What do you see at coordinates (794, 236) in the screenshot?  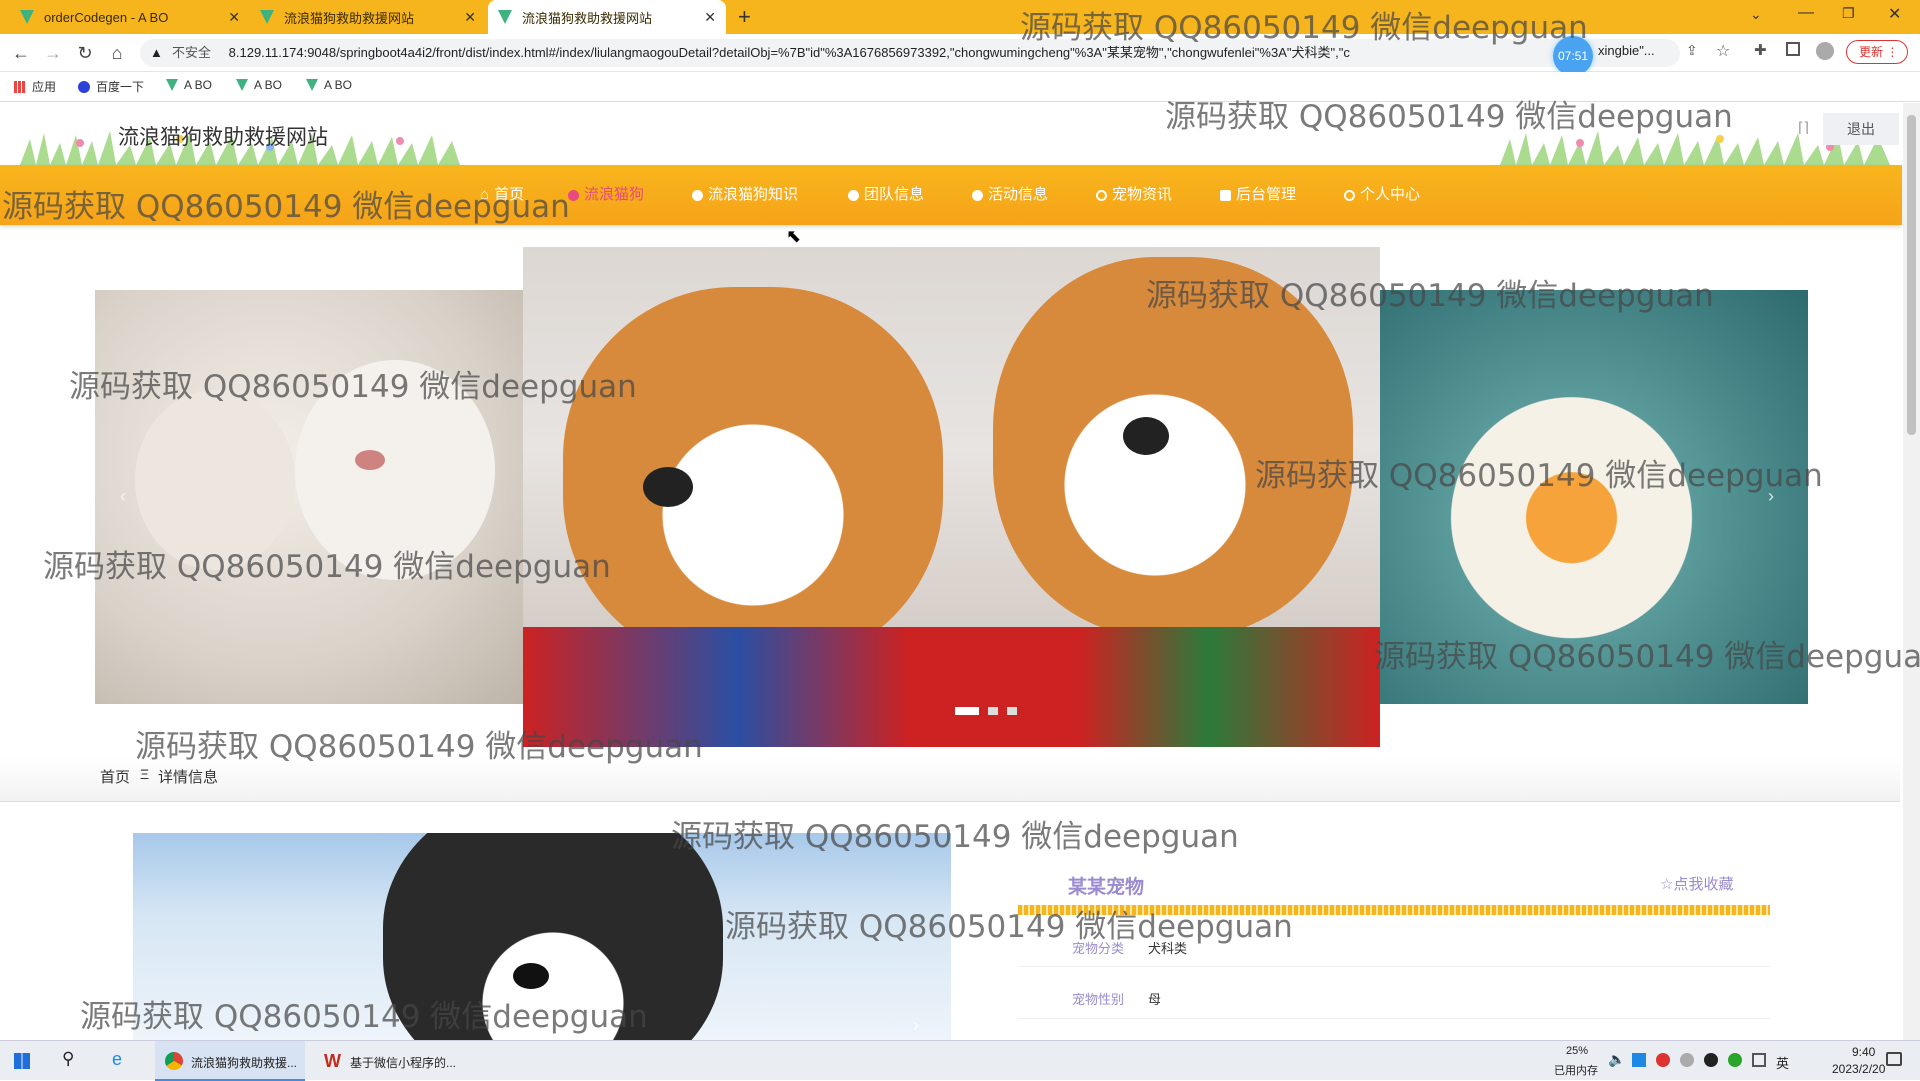 I see `mouse-cursor-icon: ⬉` at bounding box center [794, 236].